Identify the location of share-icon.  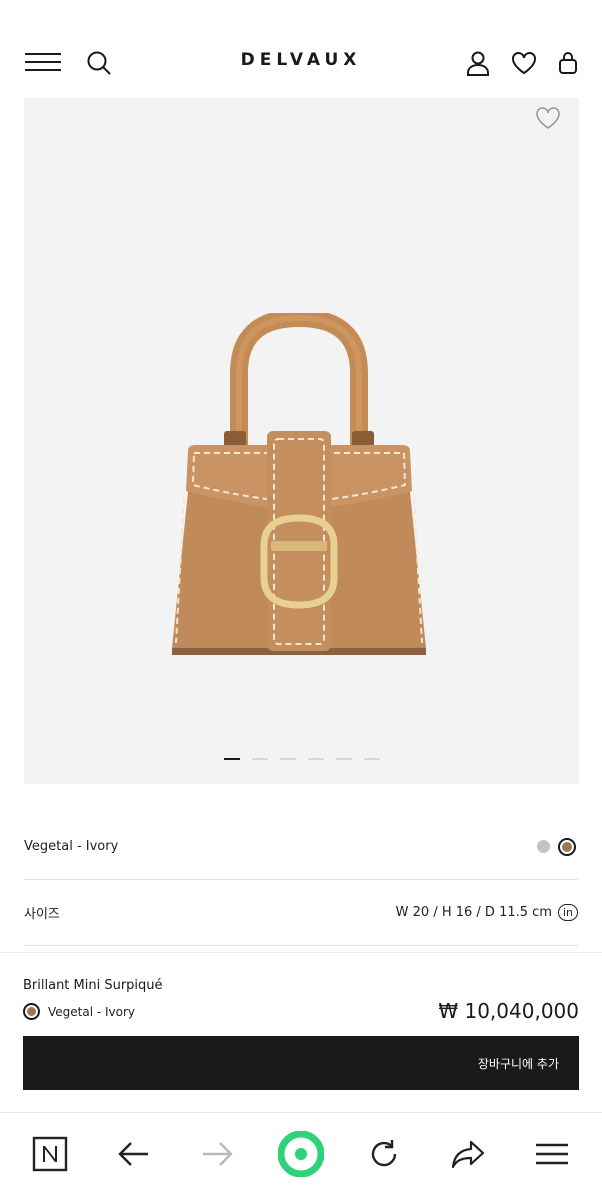
(468, 1154).